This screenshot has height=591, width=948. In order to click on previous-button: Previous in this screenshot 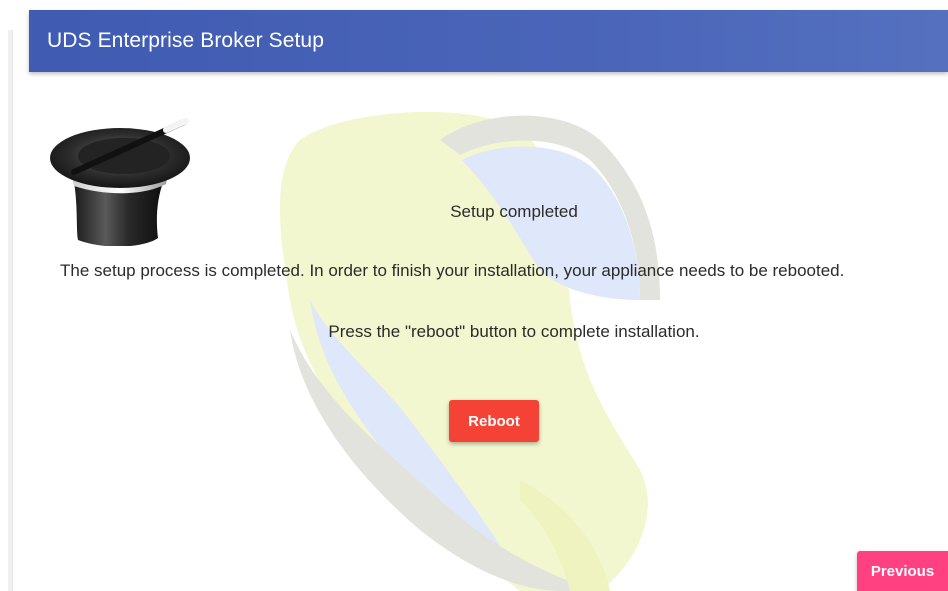, I will do `click(902, 571)`.